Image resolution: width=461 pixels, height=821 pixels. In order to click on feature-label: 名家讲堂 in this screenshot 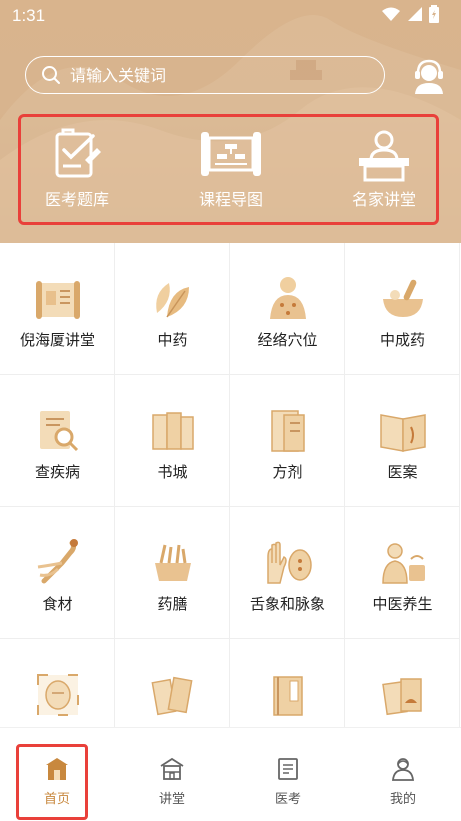, I will do `click(383, 199)`.